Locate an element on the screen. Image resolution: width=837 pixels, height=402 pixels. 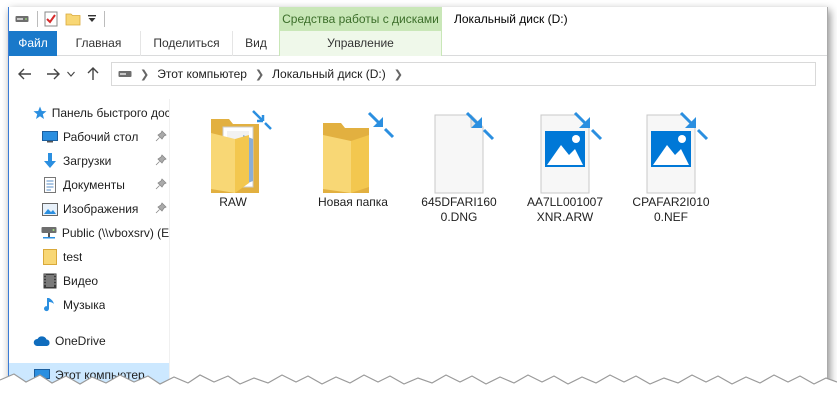
file-name: AA7LL001007XNR.ARW is located at coordinates (565, 209).